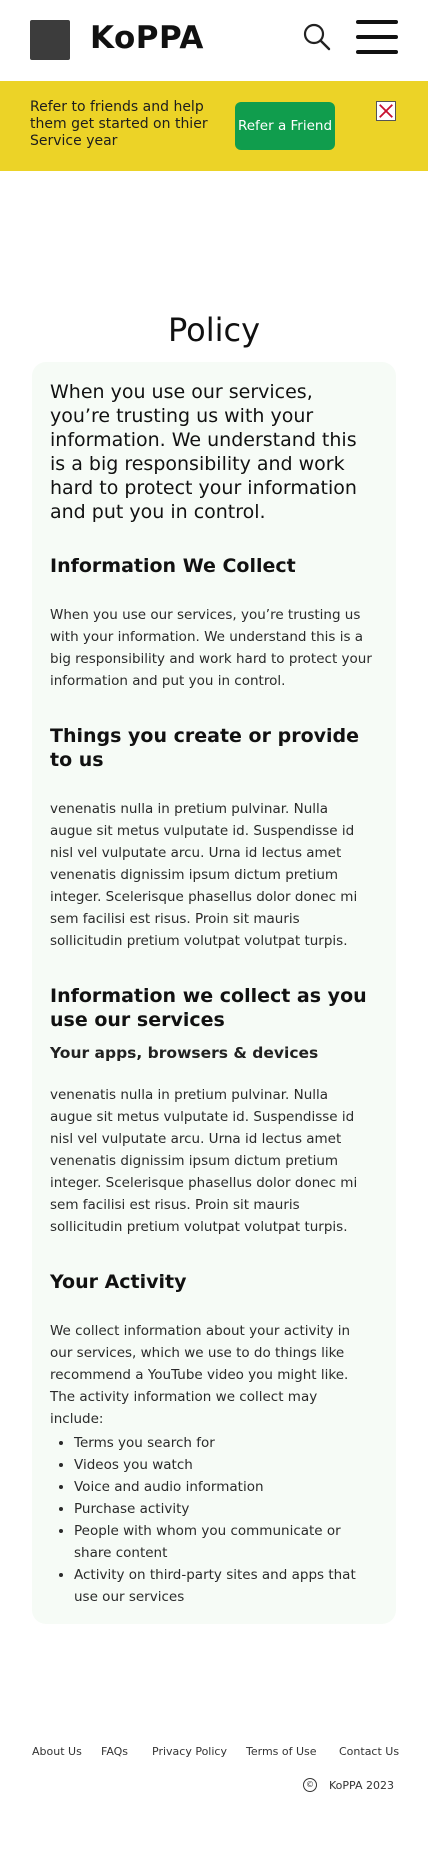 The image size is (428, 1861). What do you see at coordinates (205, 748) in the screenshot?
I see `section-heading: Things you create or provide to us` at bounding box center [205, 748].